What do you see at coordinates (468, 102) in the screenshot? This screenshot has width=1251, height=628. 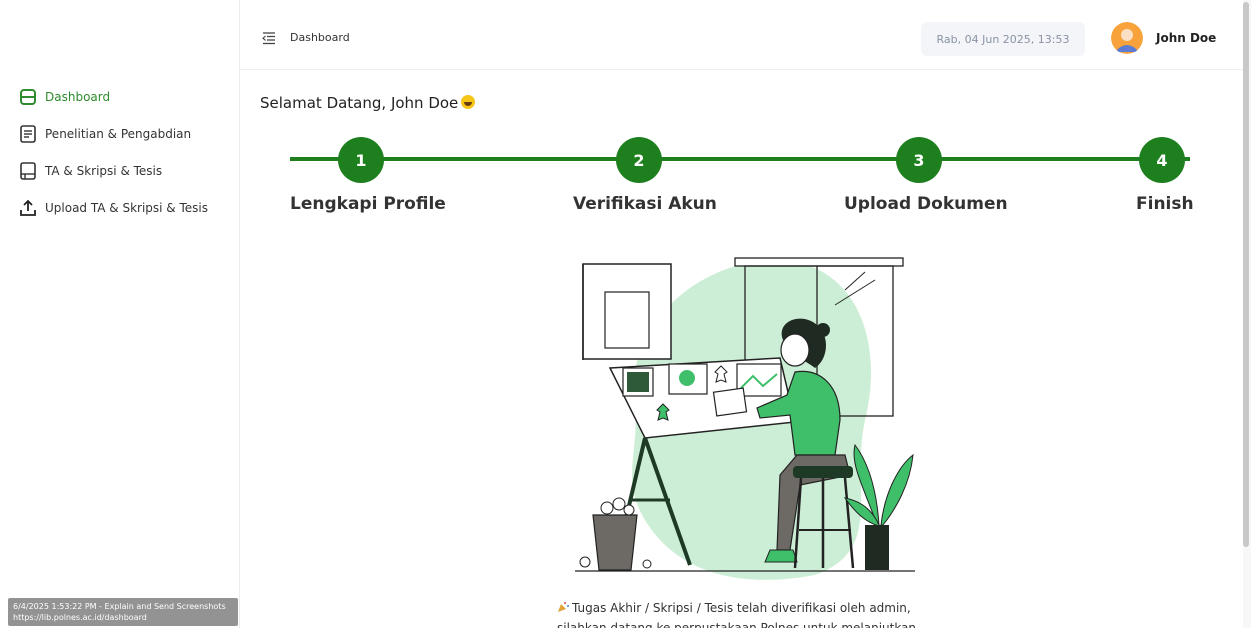 I see `grinning-face-icon` at bounding box center [468, 102].